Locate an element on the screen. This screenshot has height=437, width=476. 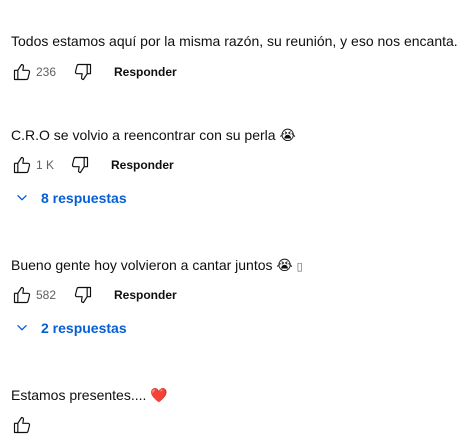
comment-actions is located at coordinates (22, 425).